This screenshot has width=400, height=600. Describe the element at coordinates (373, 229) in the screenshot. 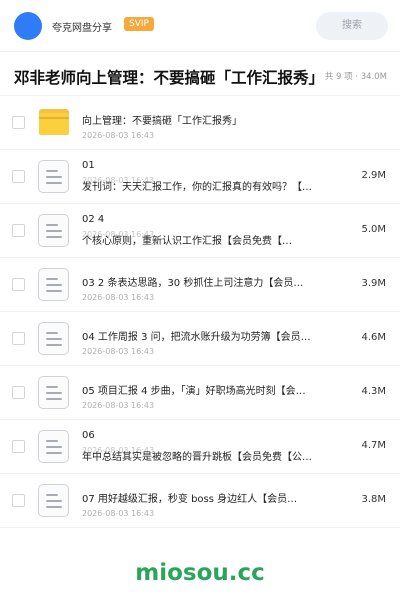

I see `file-size: 5.0M` at that location.